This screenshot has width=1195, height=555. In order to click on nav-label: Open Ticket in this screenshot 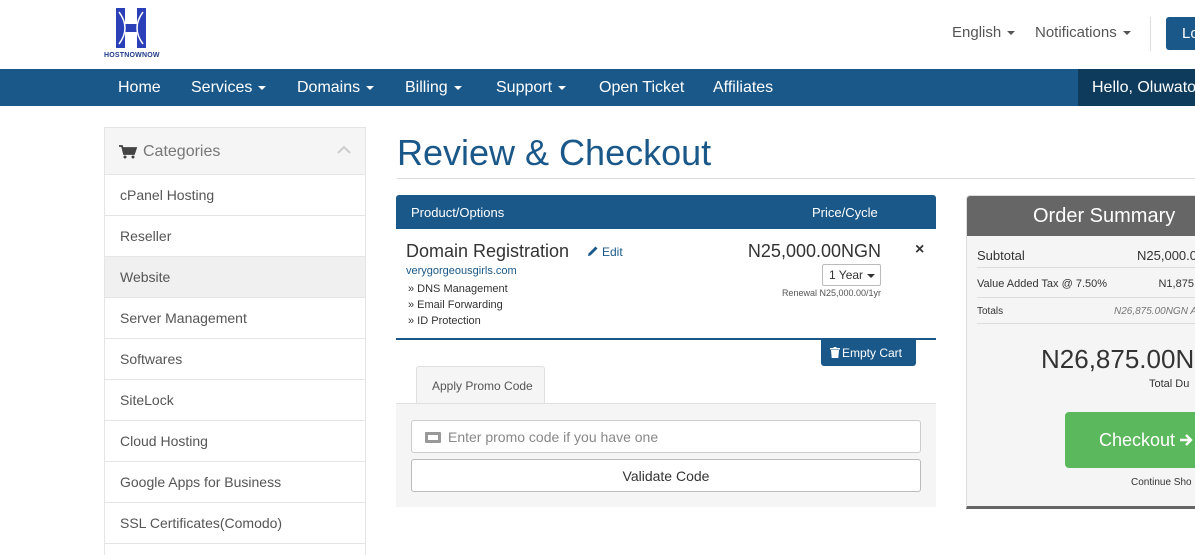, I will do `click(642, 87)`.